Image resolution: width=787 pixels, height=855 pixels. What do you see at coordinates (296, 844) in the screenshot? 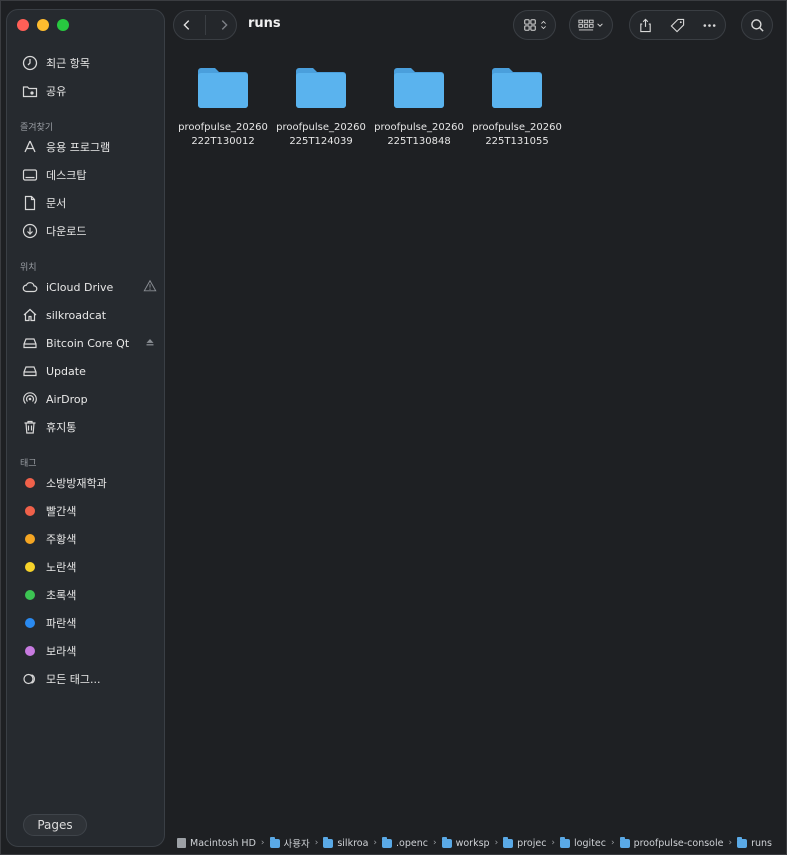
I see `path-crumb-label: 사용자` at bounding box center [296, 844].